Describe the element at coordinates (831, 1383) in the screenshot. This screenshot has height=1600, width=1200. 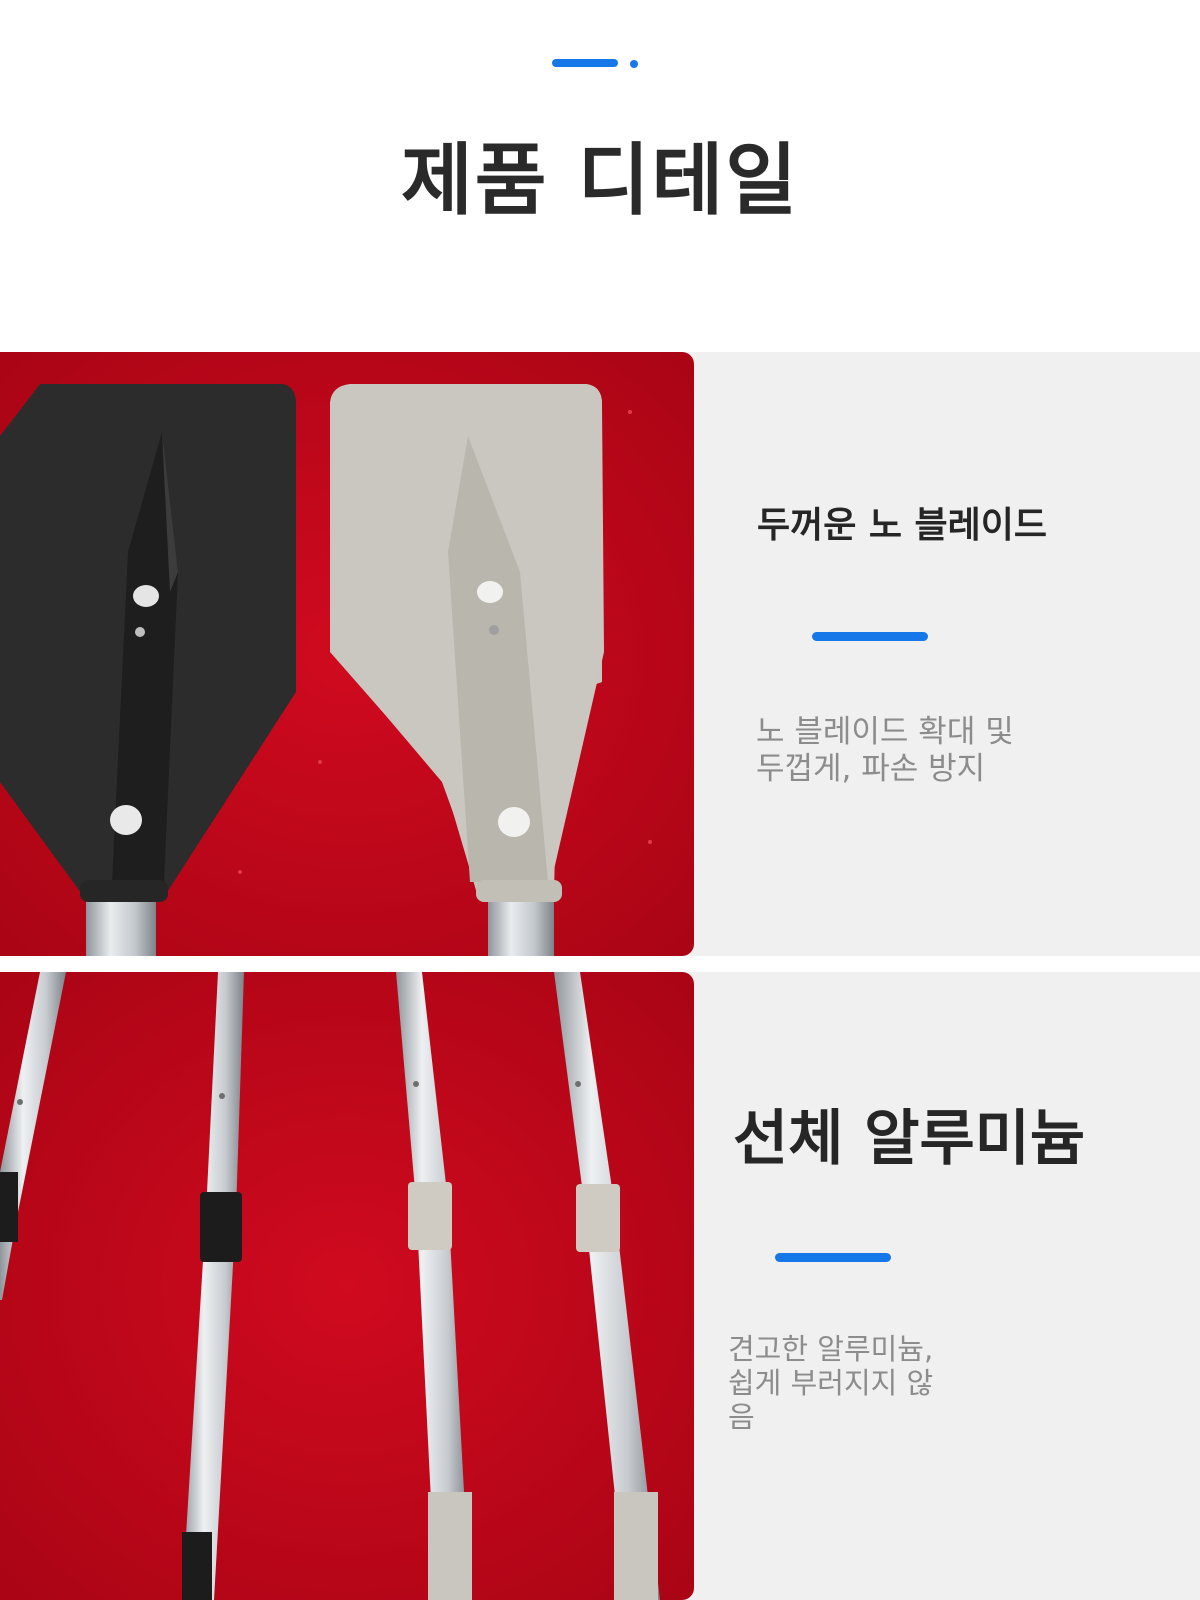
I see `feature-description: 견고한 알루미늄, 쉽게 부러지지 않 음` at that location.